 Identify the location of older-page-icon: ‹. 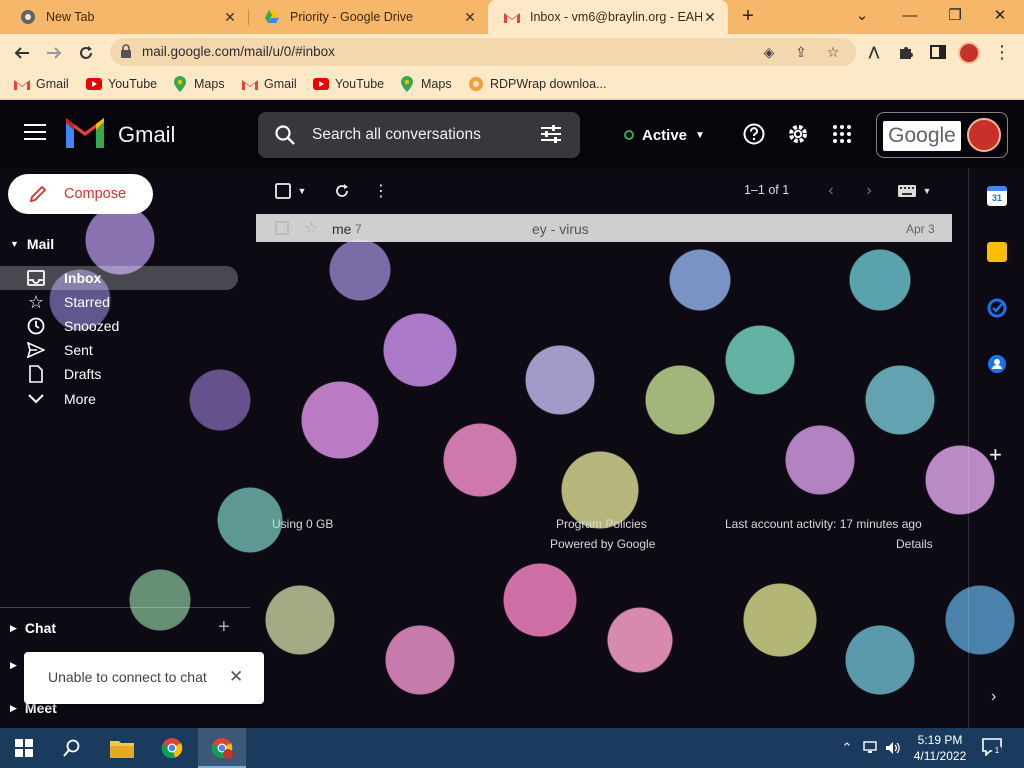
(831, 191).